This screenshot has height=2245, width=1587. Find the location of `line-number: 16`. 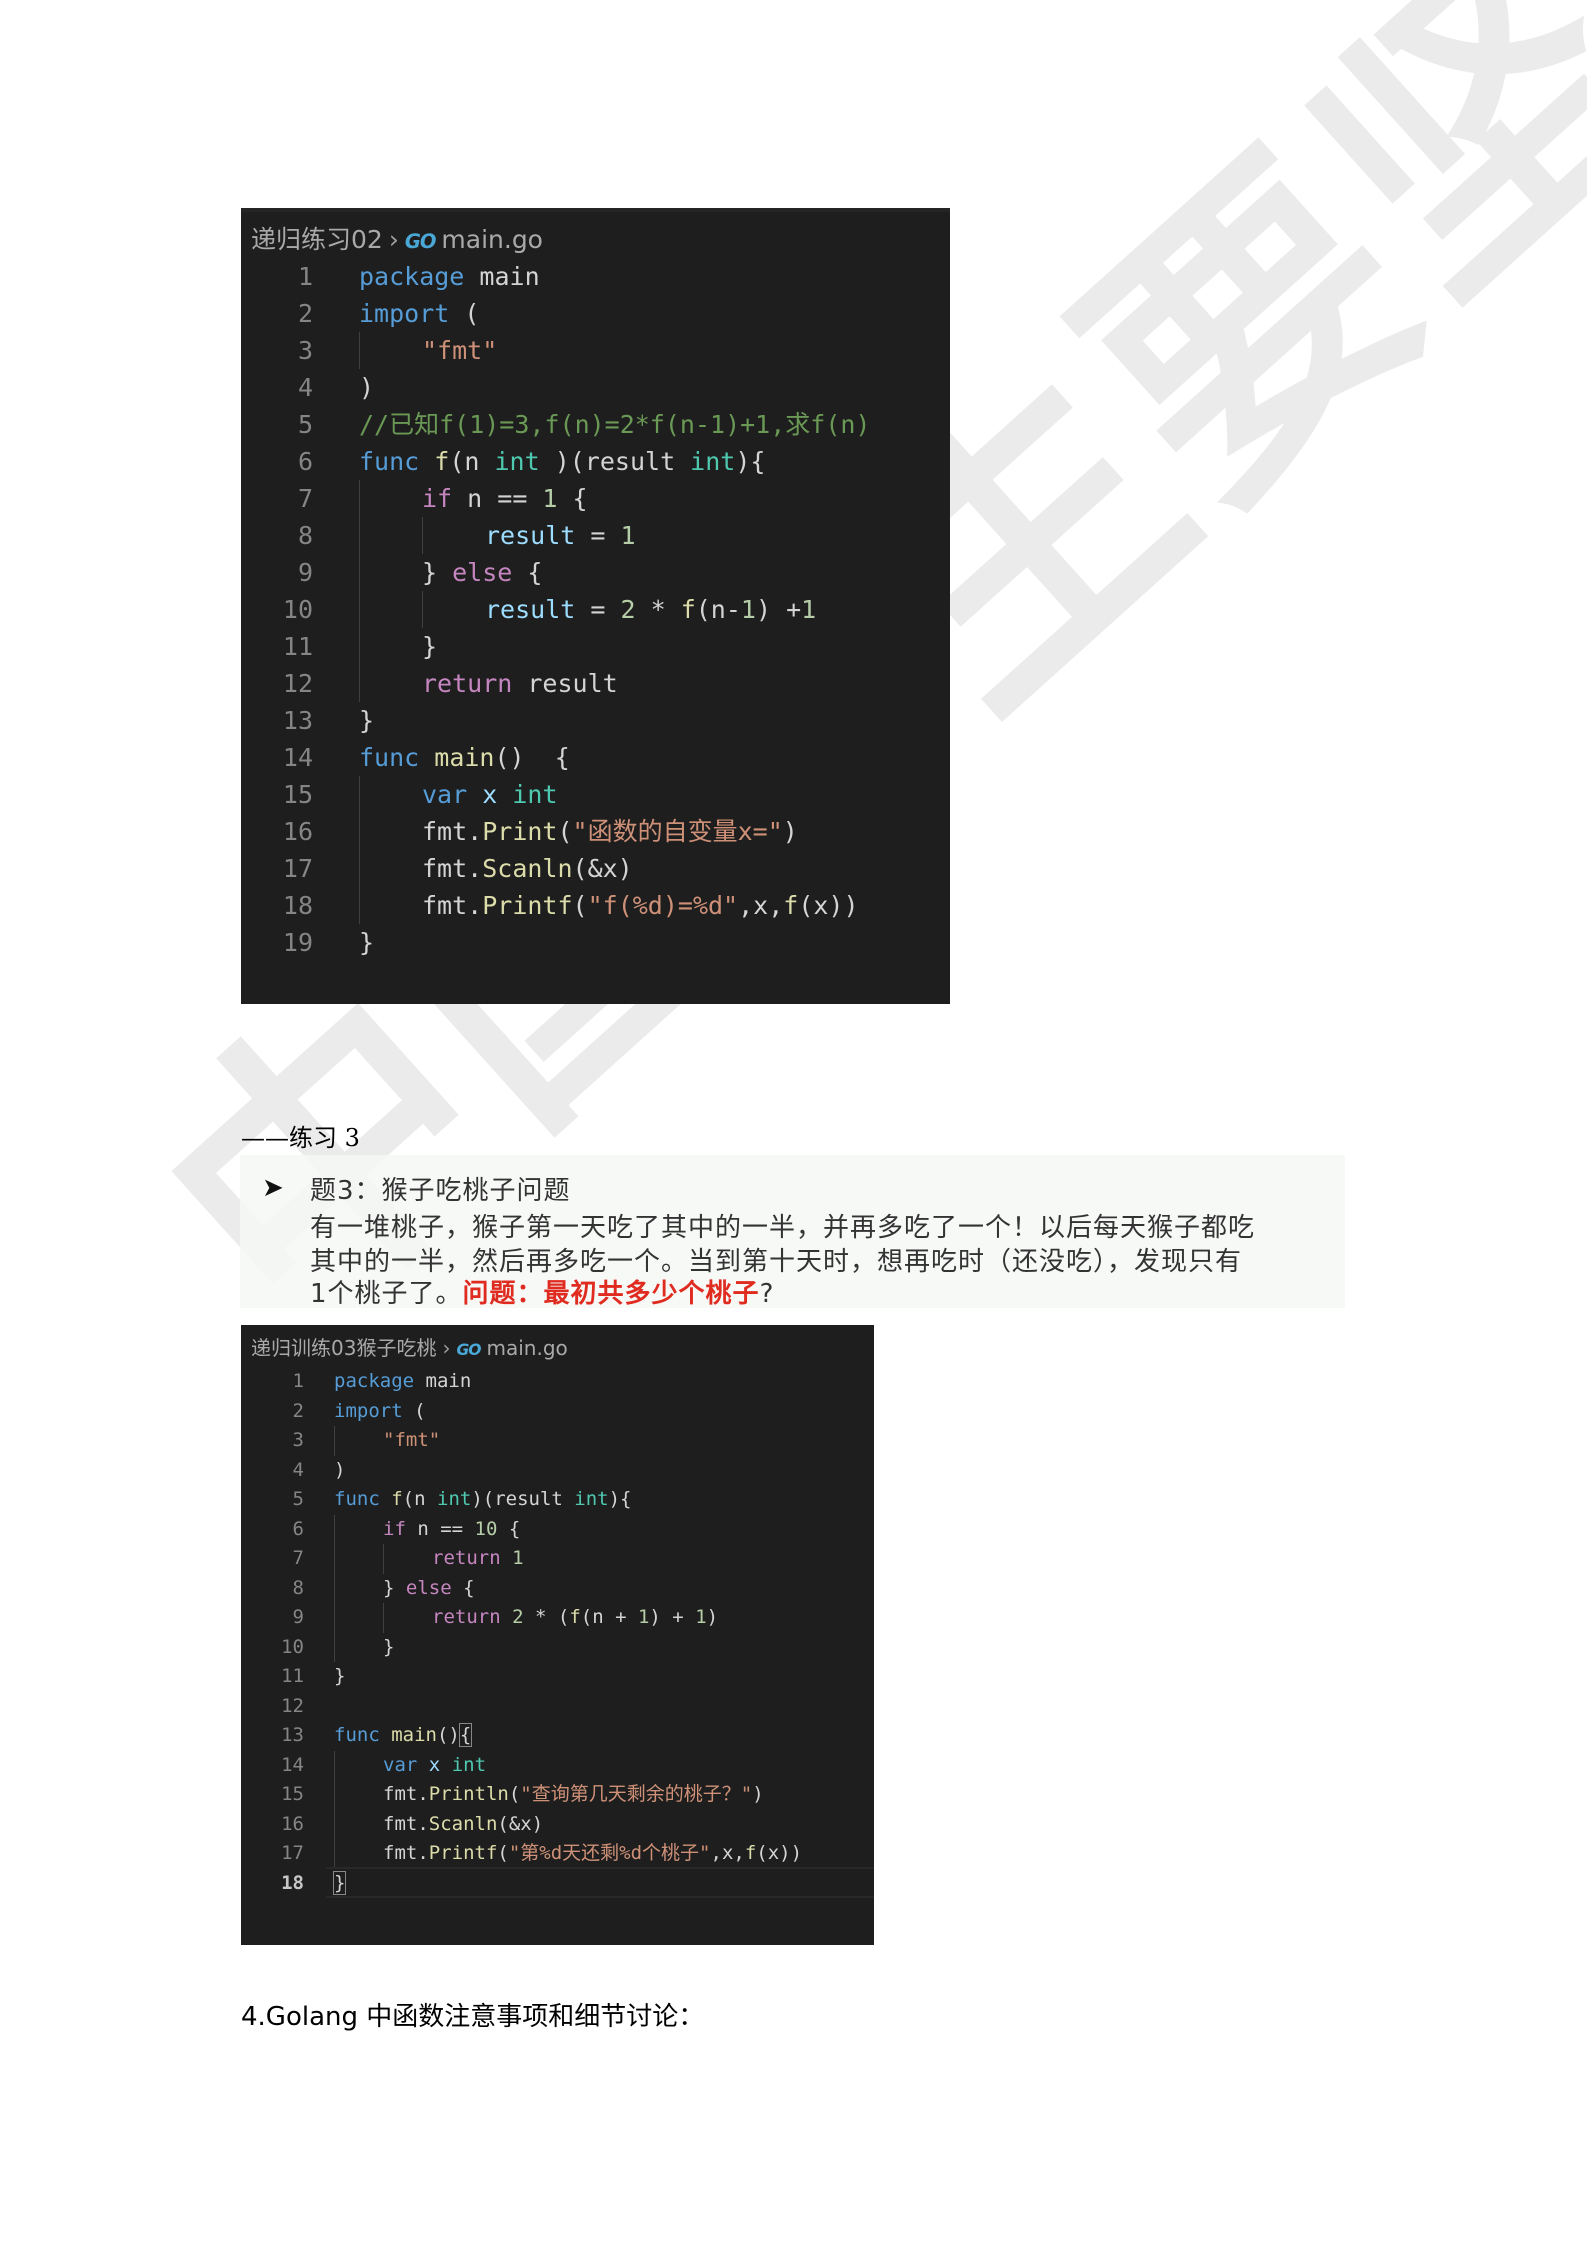

line-number: 16 is located at coordinates (297, 831).